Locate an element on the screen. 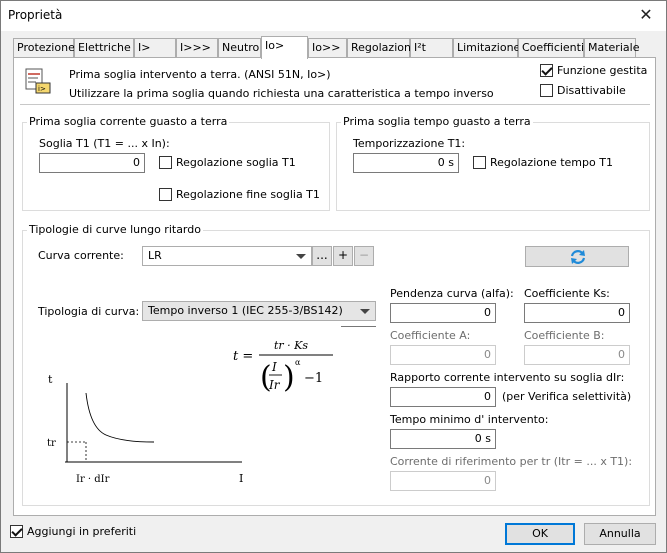 The width and height of the screenshot is (667, 553). disableable-label: Disattivabile is located at coordinates (591, 90).